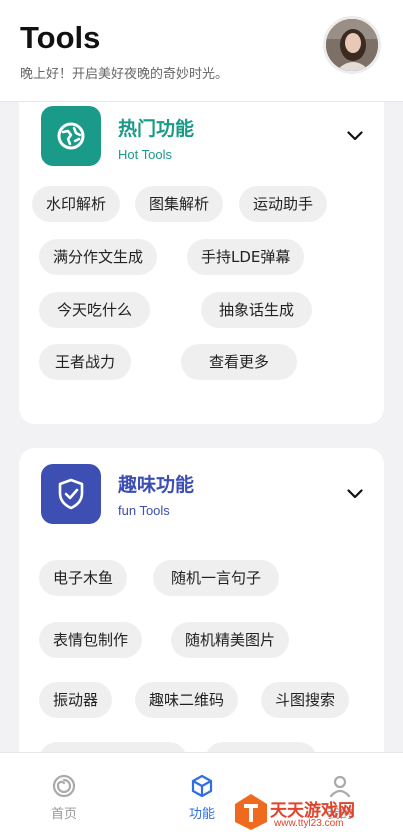  I want to click on chip-vibrator: 振动器, so click(76, 700).